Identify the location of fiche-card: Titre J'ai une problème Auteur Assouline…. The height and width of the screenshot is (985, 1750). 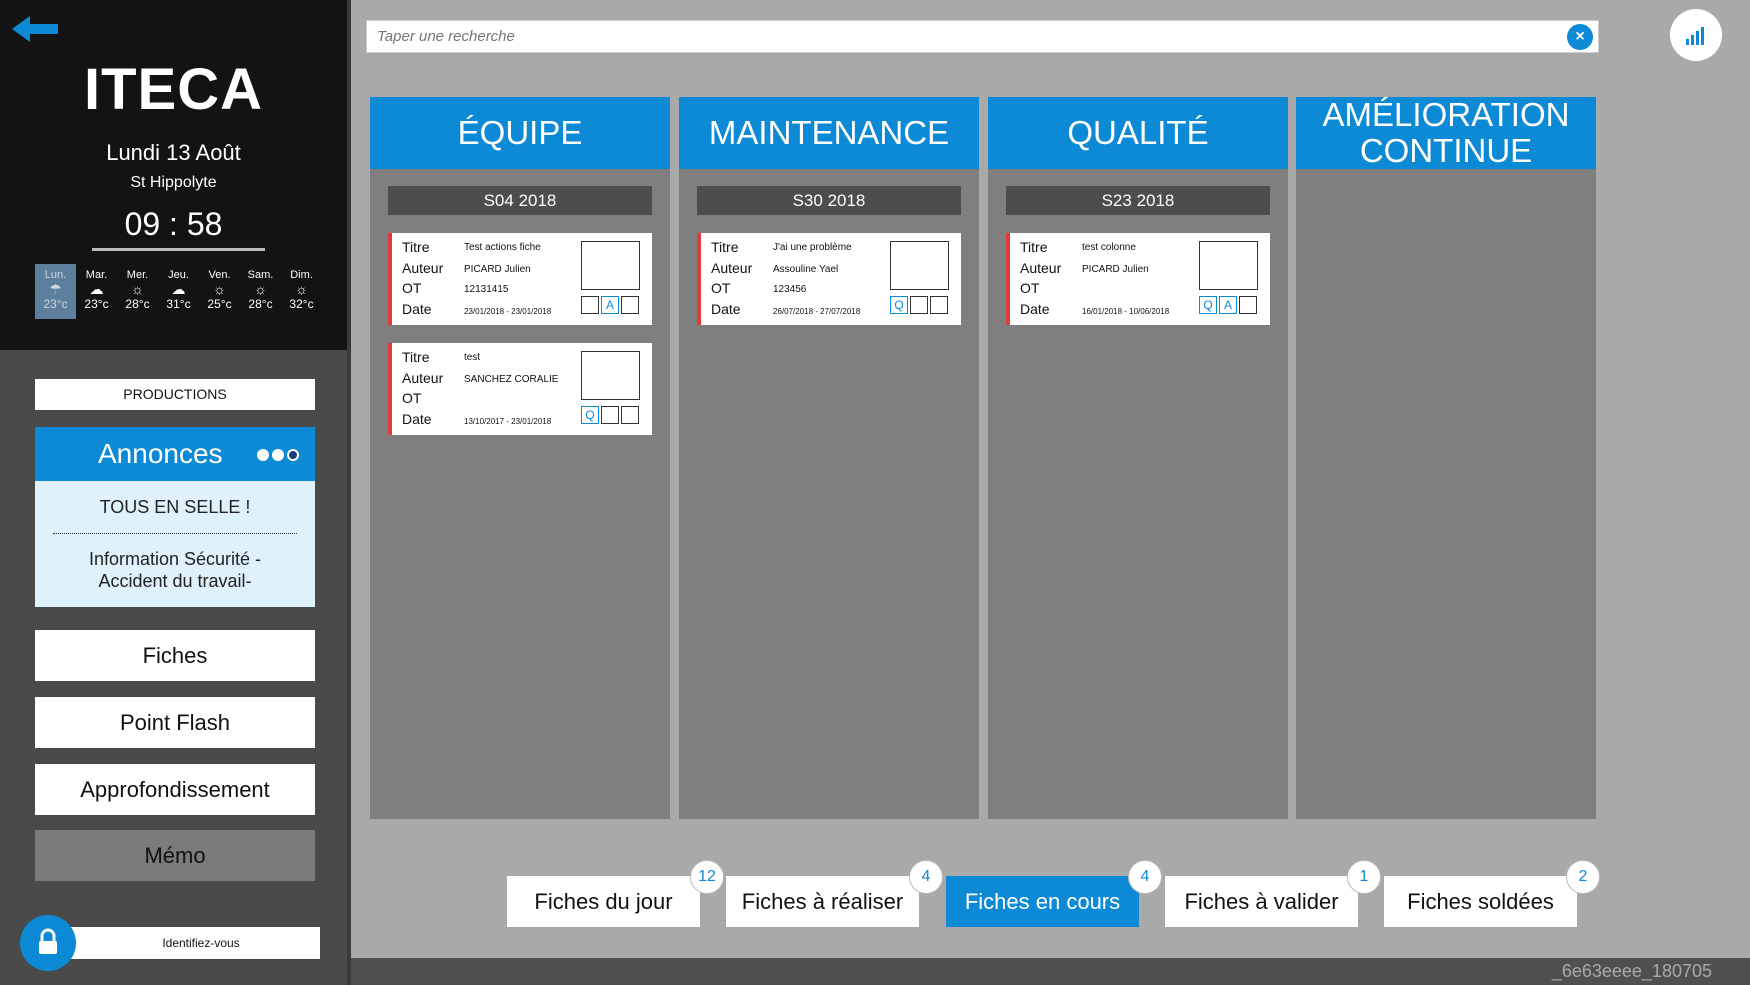
(829, 279).